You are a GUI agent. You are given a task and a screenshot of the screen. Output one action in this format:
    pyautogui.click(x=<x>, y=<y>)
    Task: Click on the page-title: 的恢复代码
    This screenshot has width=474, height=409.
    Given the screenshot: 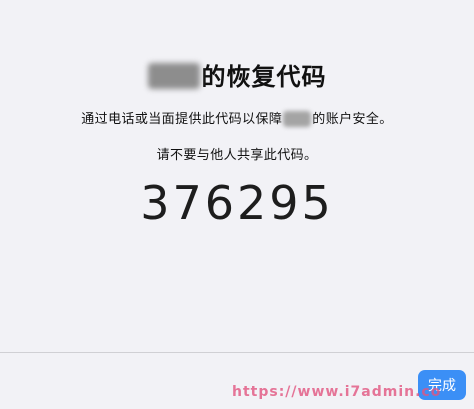 What is the action you would take?
    pyautogui.click(x=237, y=74)
    